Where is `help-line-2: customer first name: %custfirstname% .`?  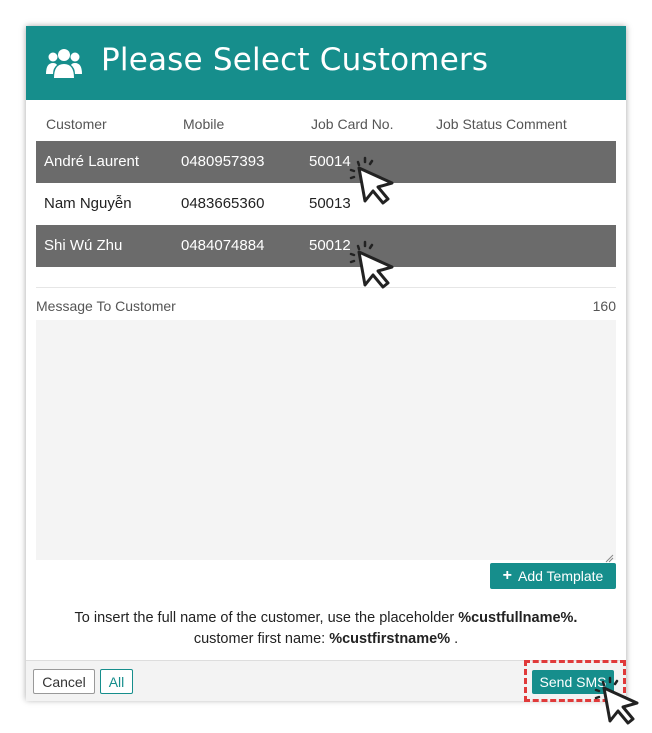 help-line-2: customer first name: %custfirstname% . is located at coordinates (326, 639).